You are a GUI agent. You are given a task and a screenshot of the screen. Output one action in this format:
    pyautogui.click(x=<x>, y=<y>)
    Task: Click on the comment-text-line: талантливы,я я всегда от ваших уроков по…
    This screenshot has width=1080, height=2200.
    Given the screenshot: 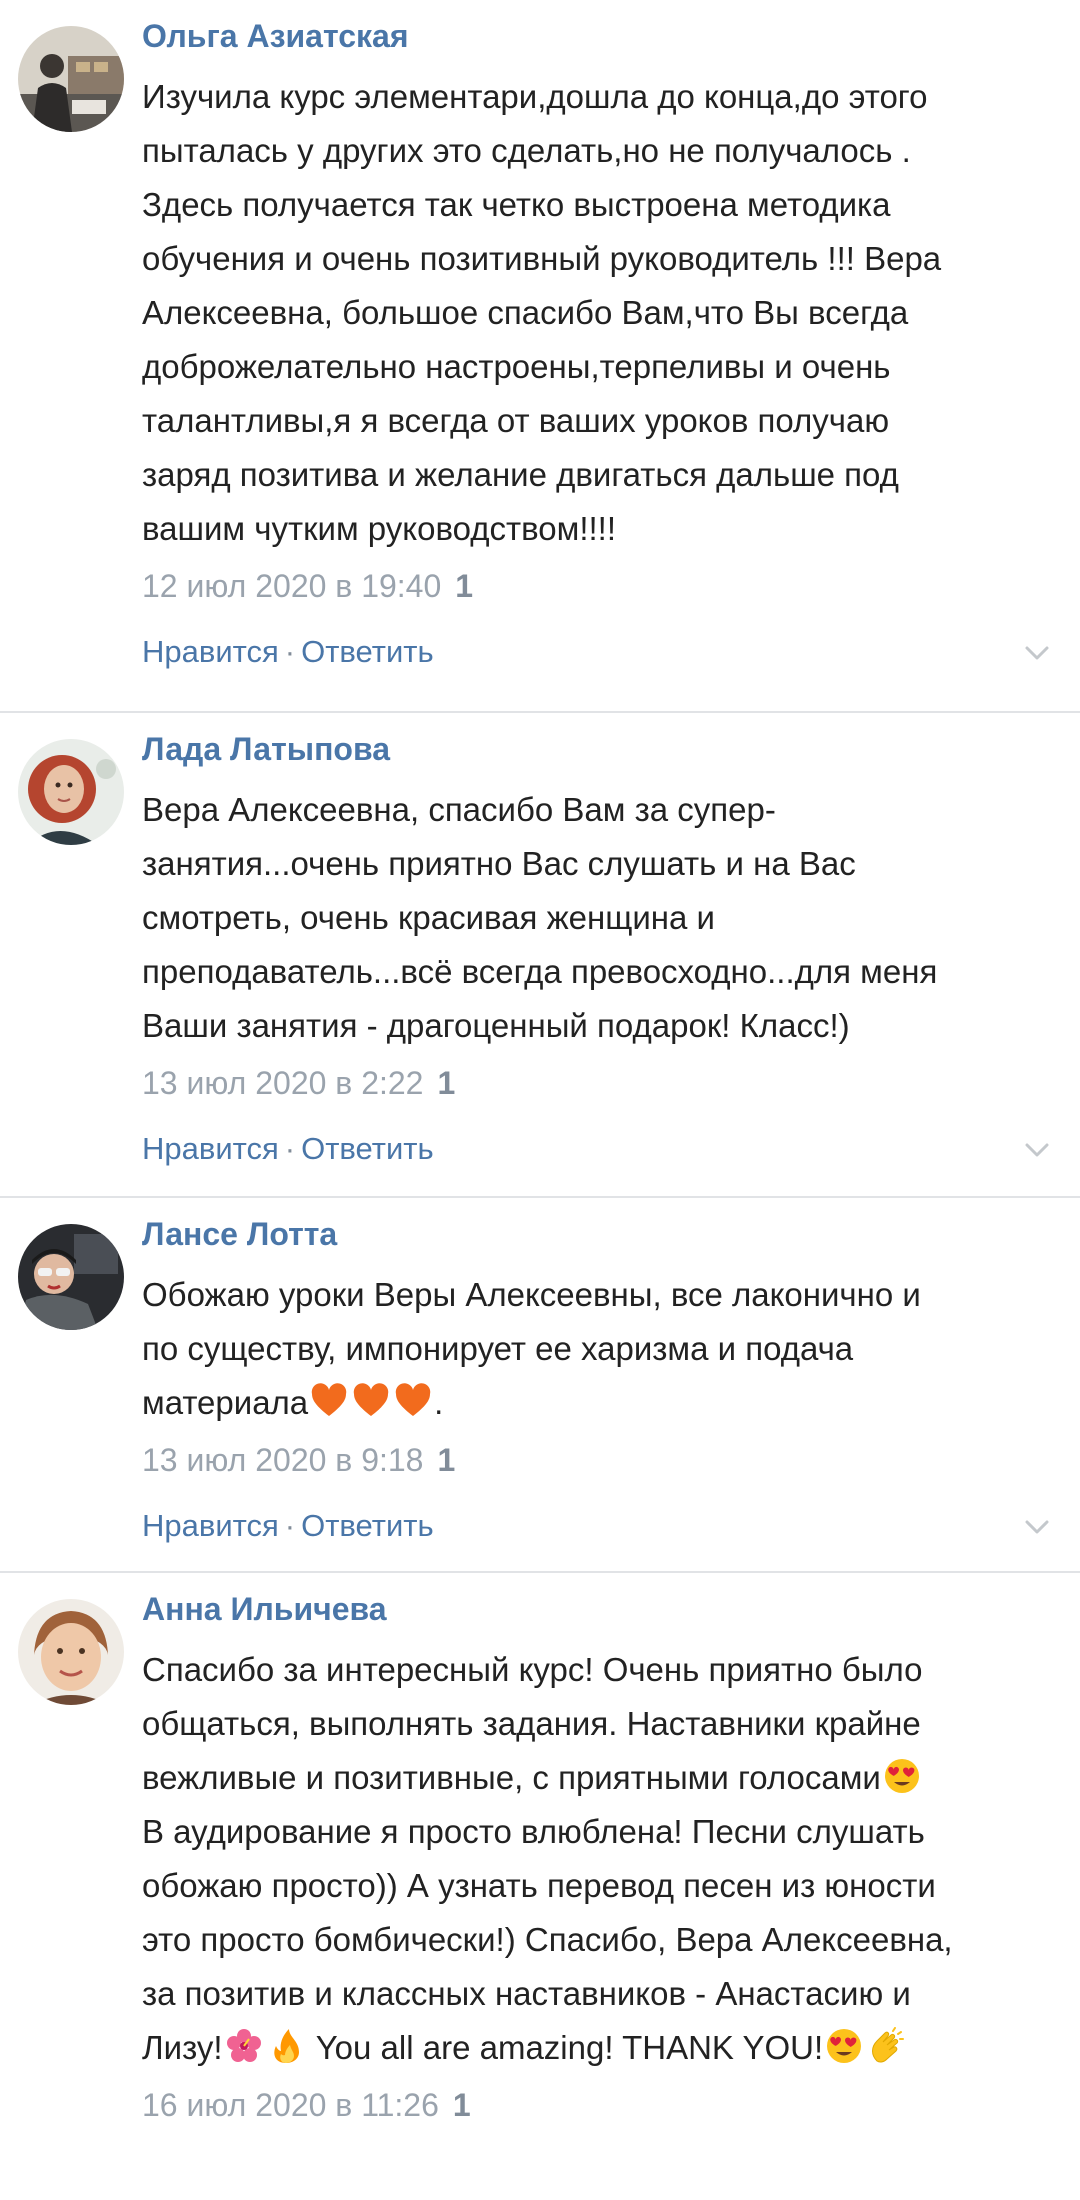 What is the action you would take?
    pyautogui.click(x=516, y=420)
    